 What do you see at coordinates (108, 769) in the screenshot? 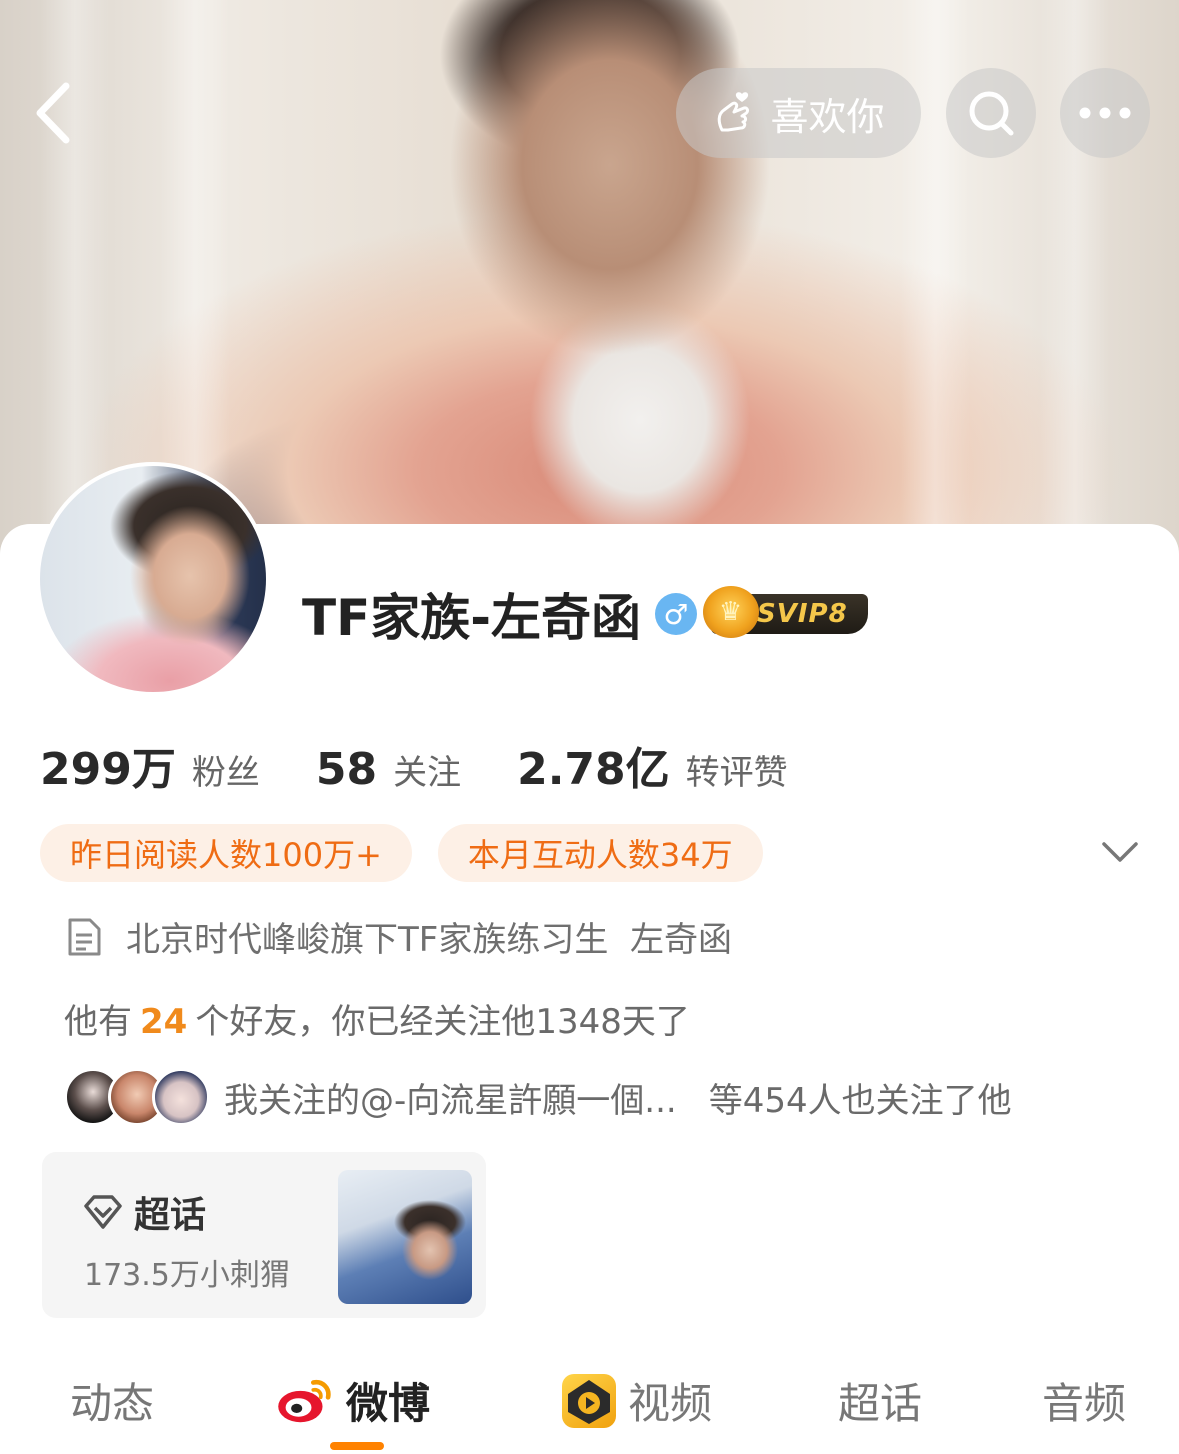
I see `stat-value: 299万` at bounding box center [108, 769].